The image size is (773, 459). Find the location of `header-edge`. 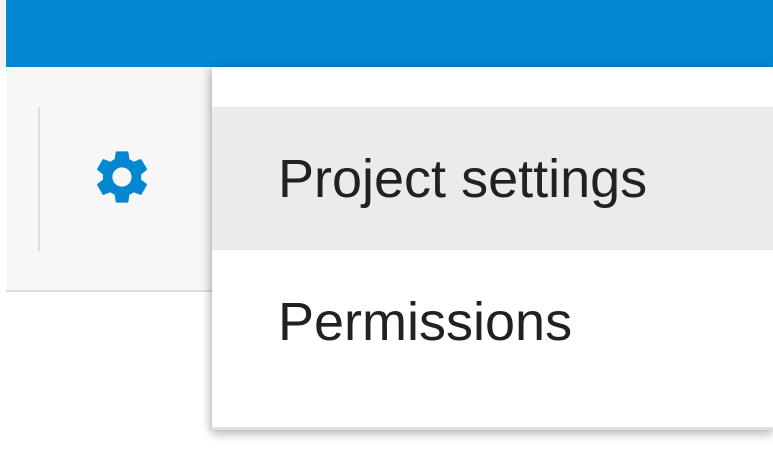

header-edge is located at coordinates (3, 33).